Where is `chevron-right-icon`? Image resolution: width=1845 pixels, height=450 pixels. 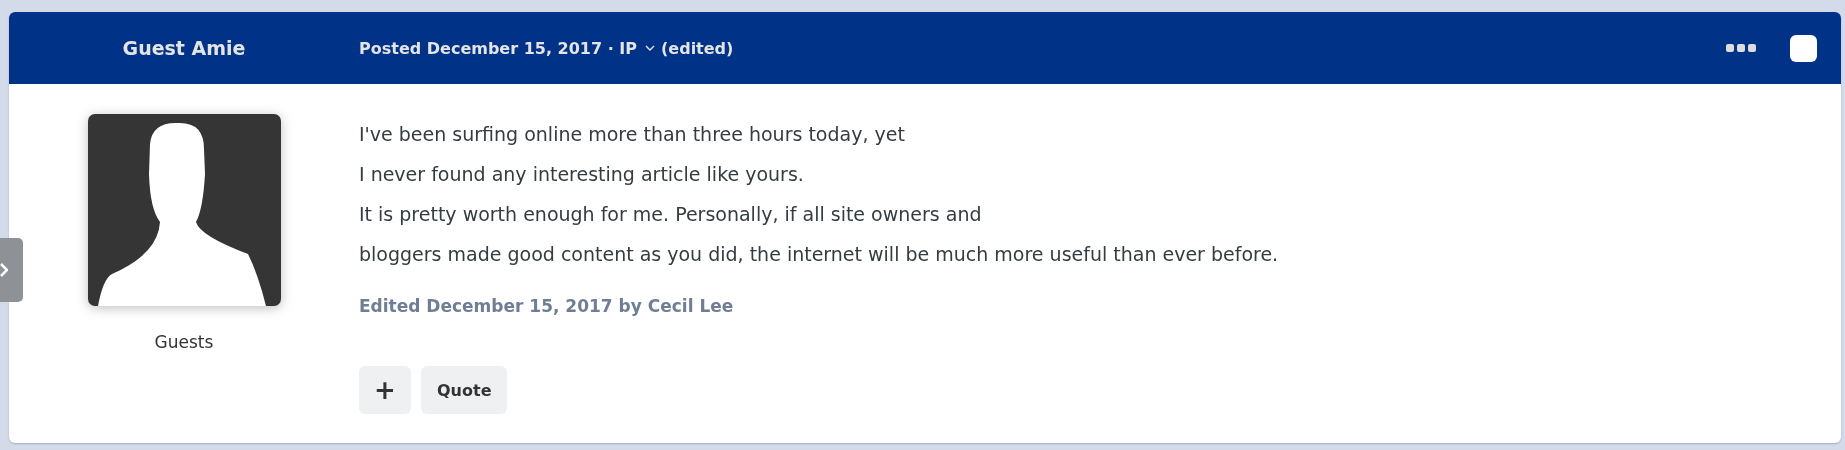 chevron-right-icon is located at coordinates (4, 270).